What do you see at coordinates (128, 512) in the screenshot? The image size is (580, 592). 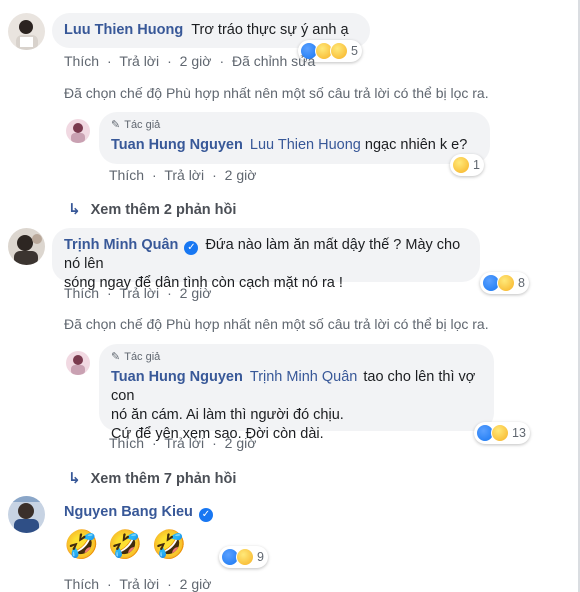 I see `commenter-name: Nguyen Bang Kieu` at bounding box center [128, 512].